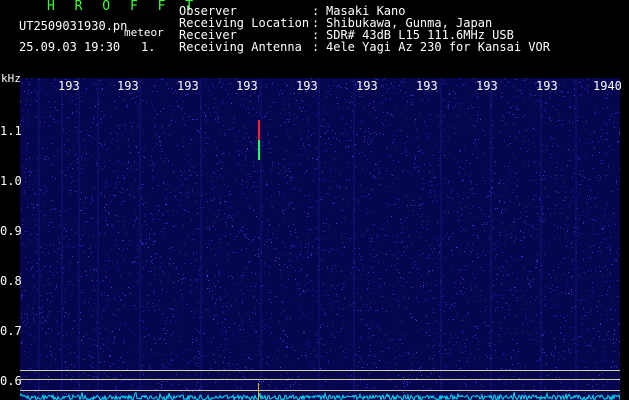 The image size is (629, 400). I want to click on y-tick-label: 0.9, so click(11, 231).